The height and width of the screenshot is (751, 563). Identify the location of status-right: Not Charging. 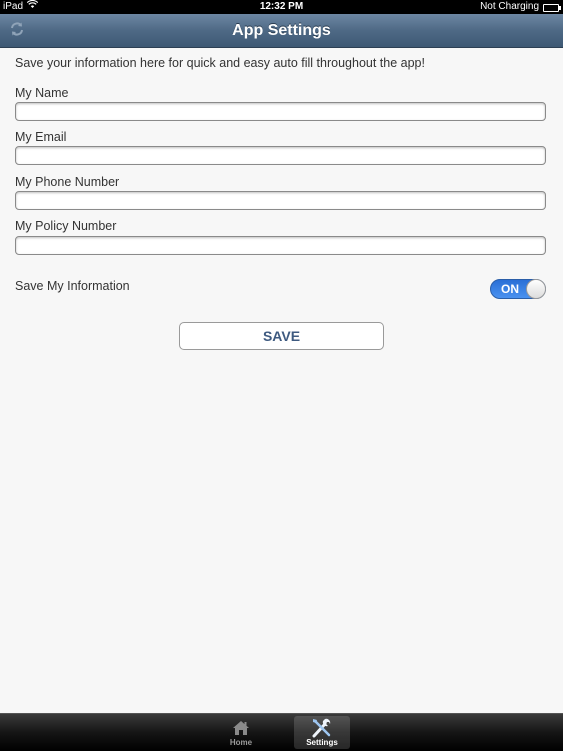
(520, 7).